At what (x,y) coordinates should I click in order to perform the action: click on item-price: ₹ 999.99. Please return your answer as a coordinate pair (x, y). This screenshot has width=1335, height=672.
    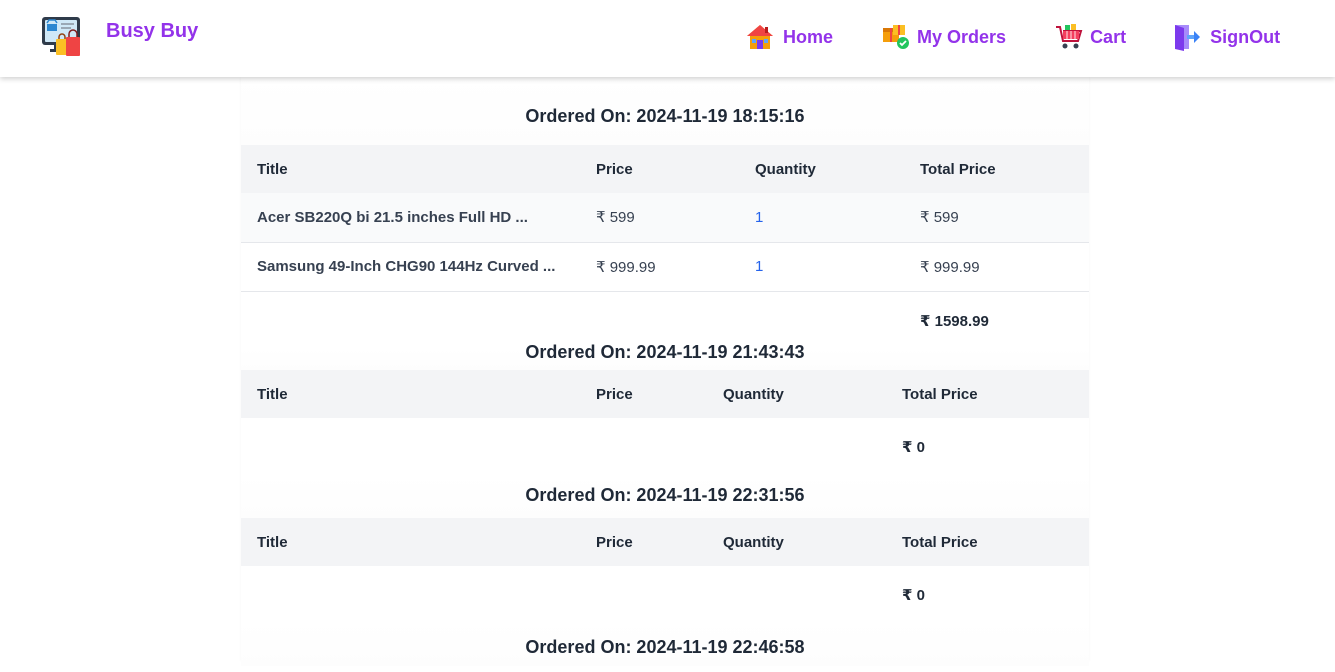
    Looking at the image, I should click on (626, 267).